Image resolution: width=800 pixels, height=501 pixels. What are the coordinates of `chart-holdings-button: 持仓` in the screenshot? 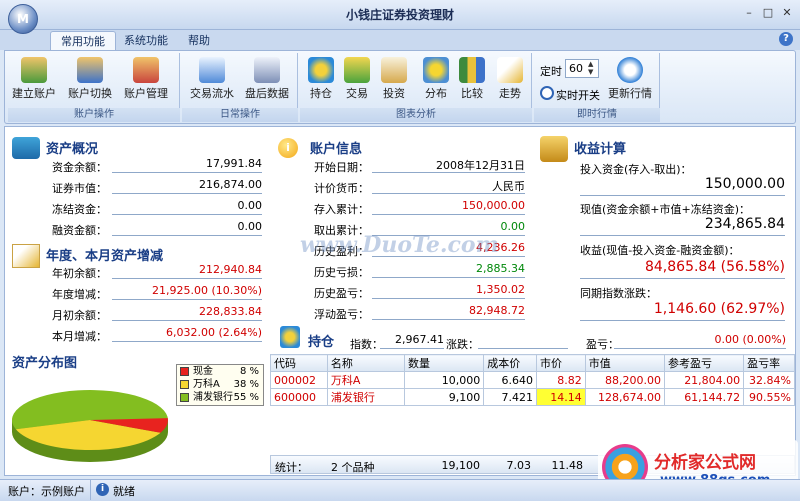 It's located at (321, 80).